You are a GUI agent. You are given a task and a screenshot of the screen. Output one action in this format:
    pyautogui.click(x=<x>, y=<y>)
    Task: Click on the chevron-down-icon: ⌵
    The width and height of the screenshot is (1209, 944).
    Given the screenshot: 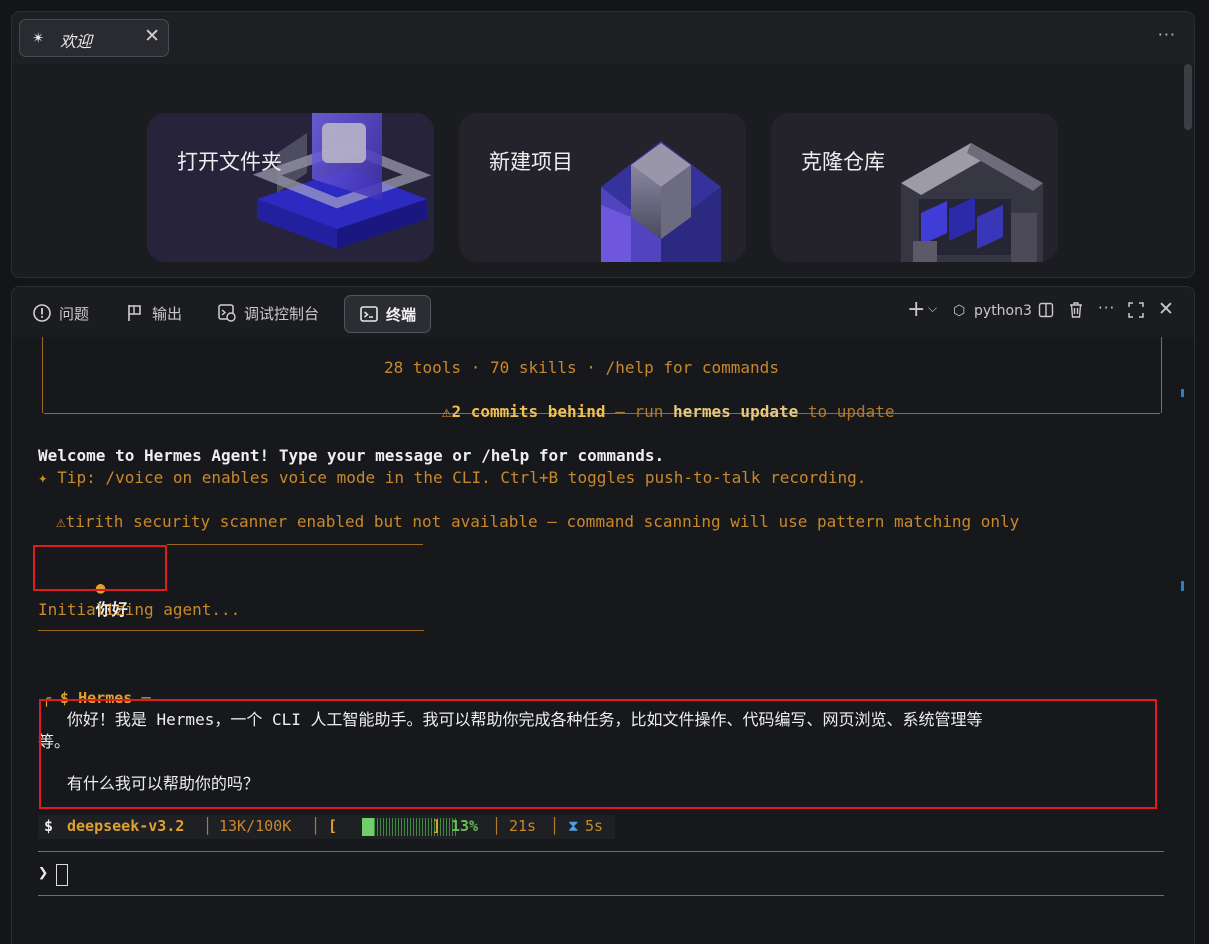 What is the action you would take?
    pyautogui.click(x=932, y=308)
    